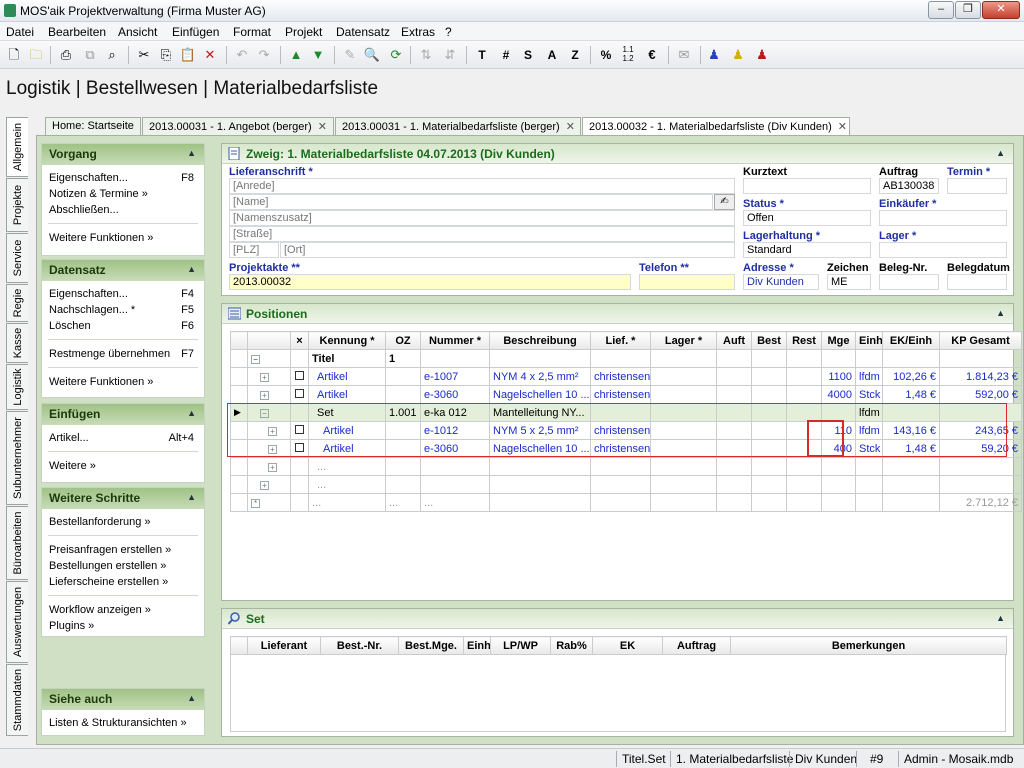 This screenshot has width=1024, height=768. What do you see at coordinates (188, 55) in the screenshot?
I see `paste-icon: 📋` at bounding box center [188, 55].